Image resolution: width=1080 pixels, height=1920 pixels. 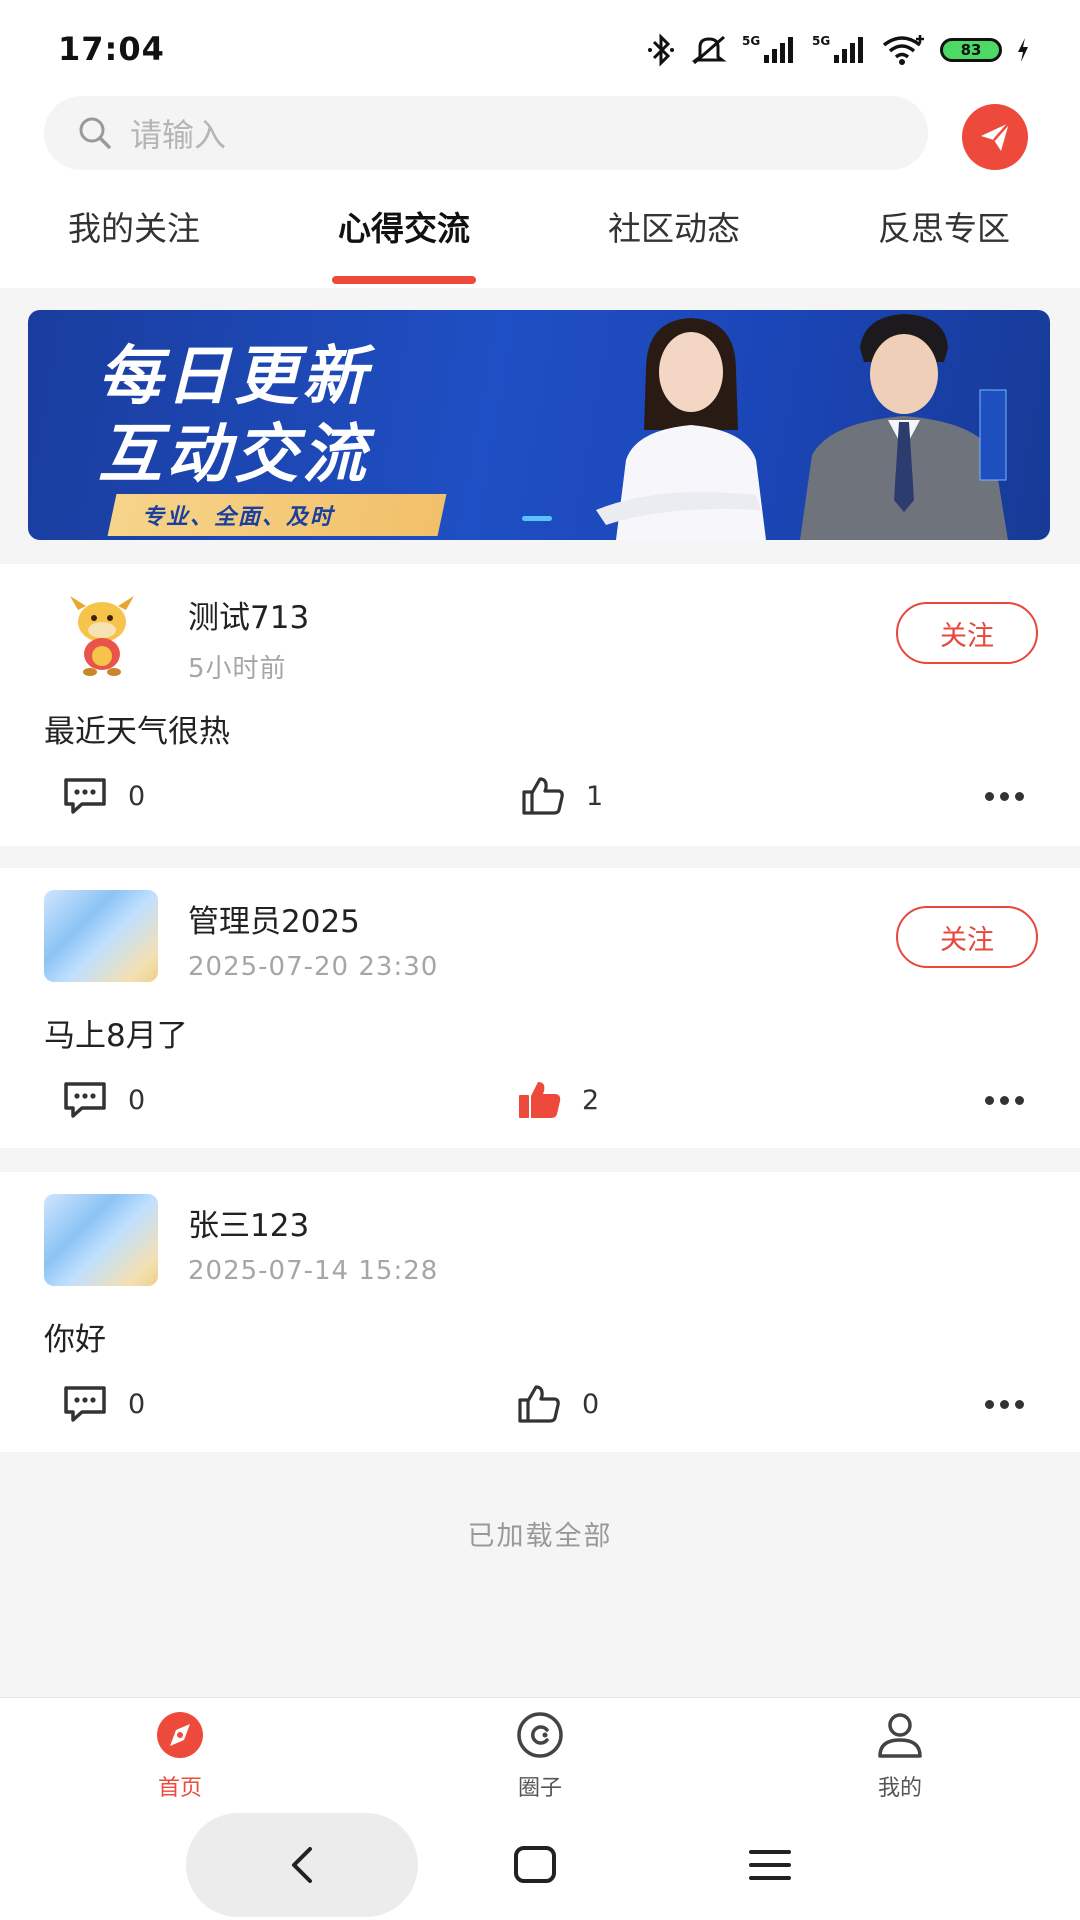 What do you see at coordinates (661, 50) in the screenshot?
I see `bluetooth-icon` at bounding box center [661, 50].